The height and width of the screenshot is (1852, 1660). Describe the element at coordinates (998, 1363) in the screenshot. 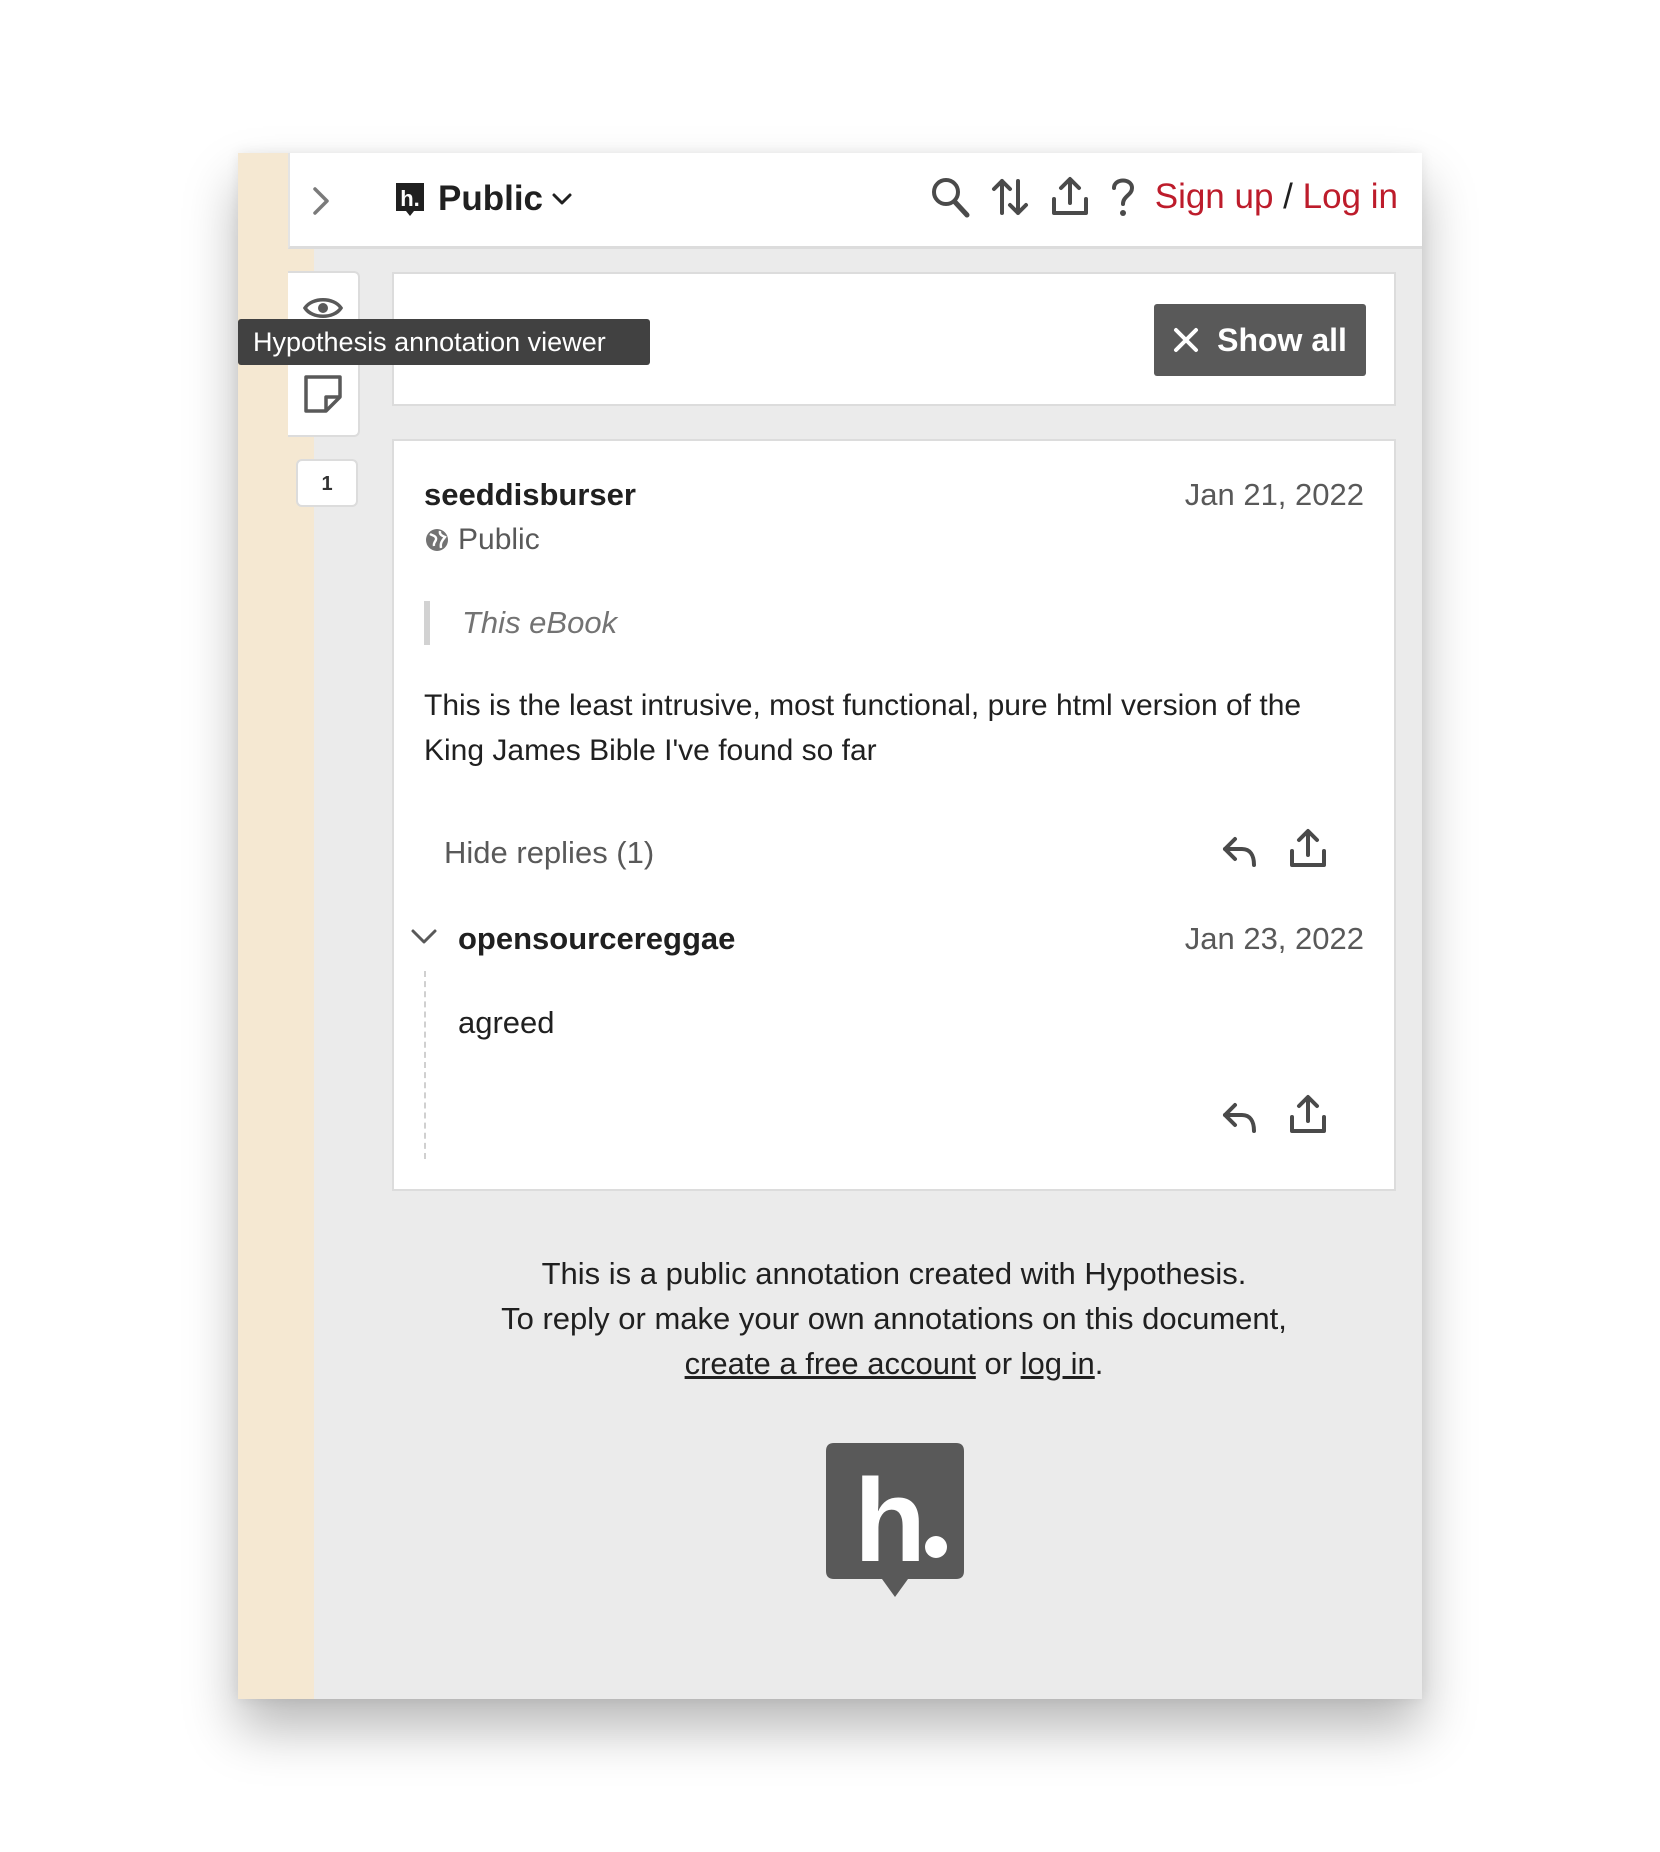

I see `notice-or: or` at that location.